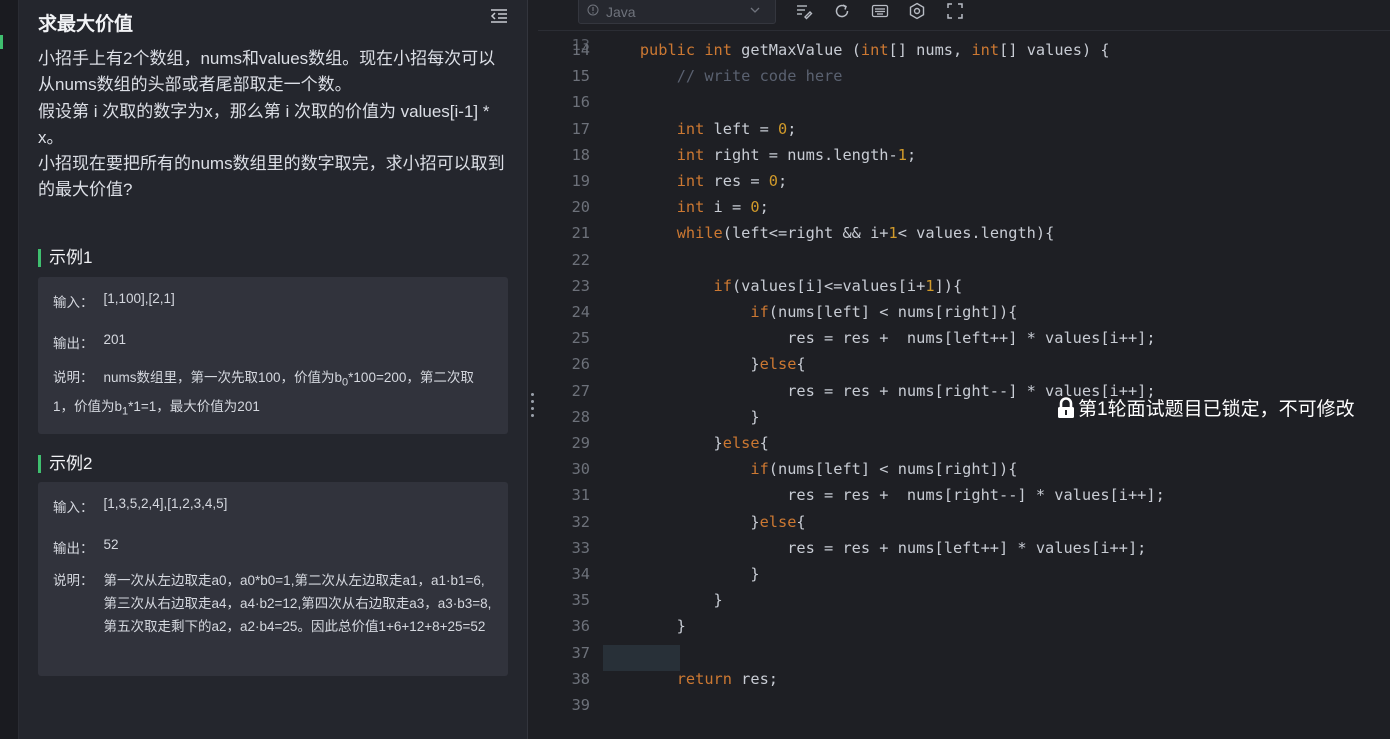 Image resolution: width=1390 pixels, height=739 pixels. Describe the element at coordinates (930, 50) in the screenshot. I see `code-token: [] nums,` at that location.